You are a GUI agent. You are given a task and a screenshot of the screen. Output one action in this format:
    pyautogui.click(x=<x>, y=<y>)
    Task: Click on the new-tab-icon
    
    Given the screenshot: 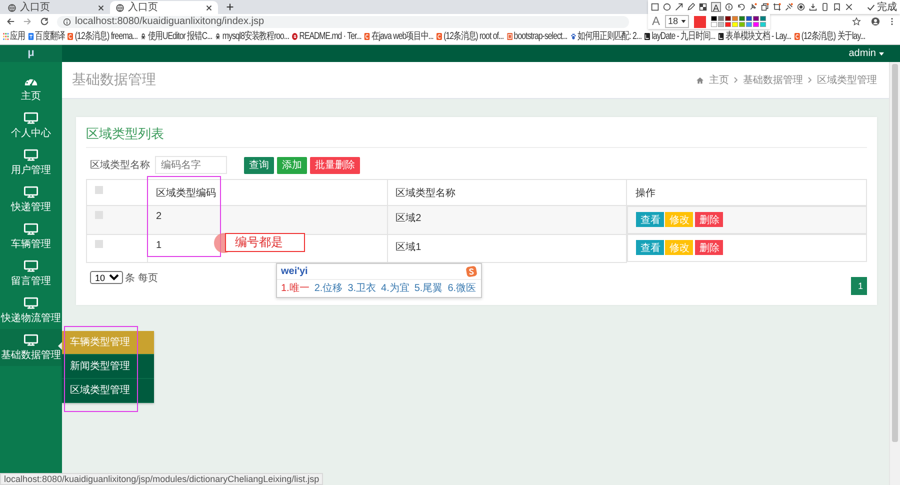 What is the action you would take?
    pyautogui.click(x=230, y=7)
    